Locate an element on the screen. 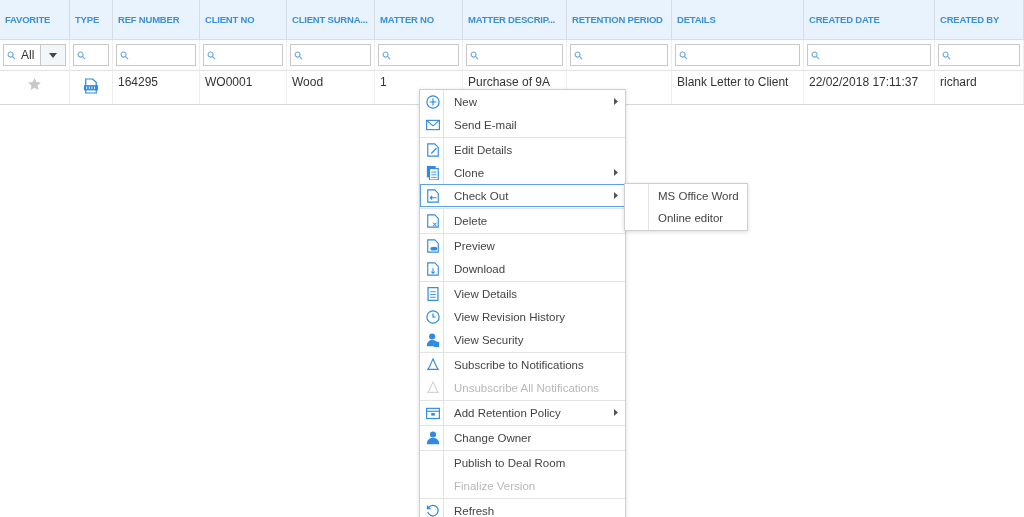 This screenshot has width=1024, height=517. submenu-item: MS Office Word is located at coordinates (686, 196).